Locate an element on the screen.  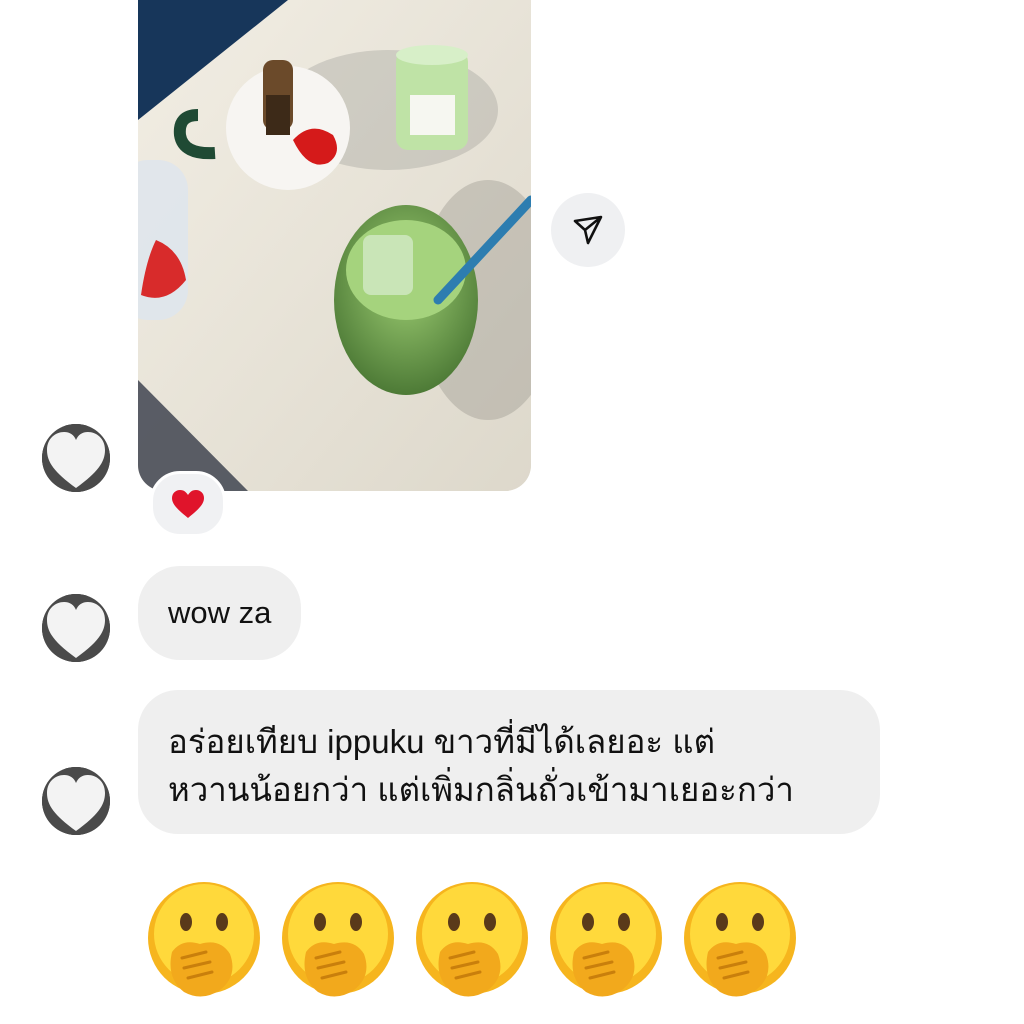
message-text-line: อร่อยเทียบ ippuku ขาวที่มีได้เลยอะ แต่ is located at coordinates (441, 741).